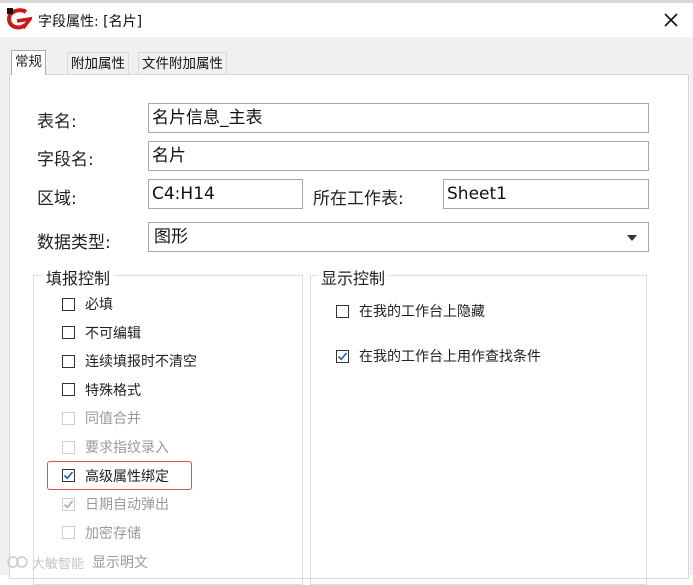 This screenshot has width=693, height=585. Describe the element at coordinates (353, 277) in the screenshot. I see `display-control-title: 显示控制` at that location.